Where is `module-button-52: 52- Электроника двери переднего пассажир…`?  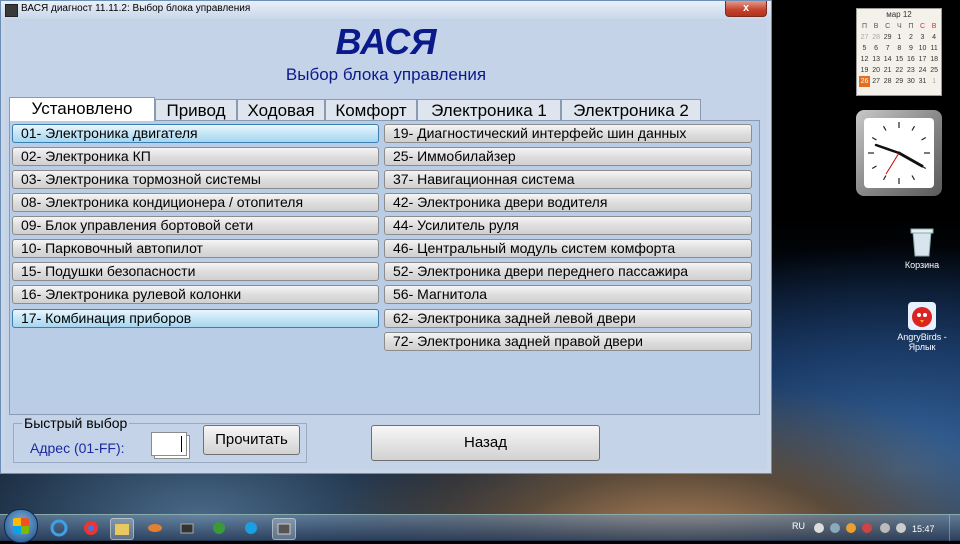 module-button-52: 52- Электроника двери переднего пассажир… is located at coordinates (568, 271).